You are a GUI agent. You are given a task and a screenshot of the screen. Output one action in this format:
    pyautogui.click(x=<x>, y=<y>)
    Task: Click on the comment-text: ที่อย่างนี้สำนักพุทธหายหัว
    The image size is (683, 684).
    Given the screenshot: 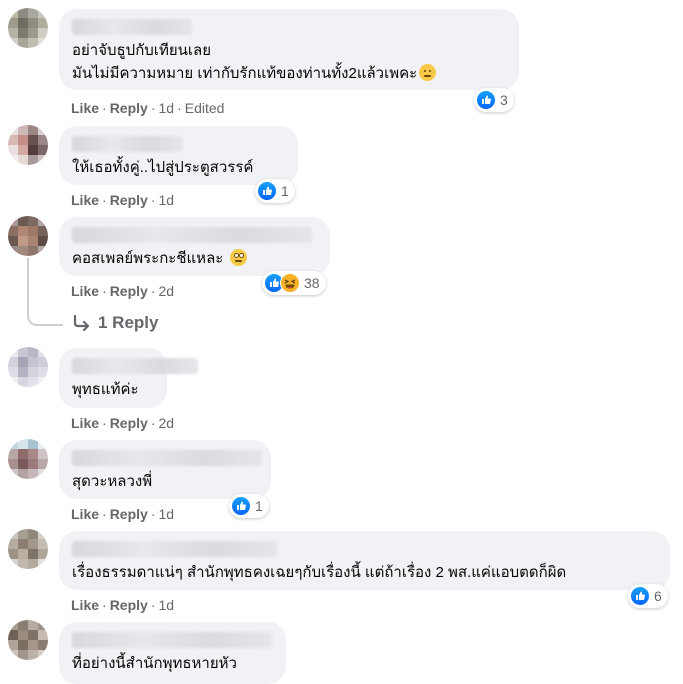 What is the action you would take?
    pyautogui.click(x=154, y=663)
    